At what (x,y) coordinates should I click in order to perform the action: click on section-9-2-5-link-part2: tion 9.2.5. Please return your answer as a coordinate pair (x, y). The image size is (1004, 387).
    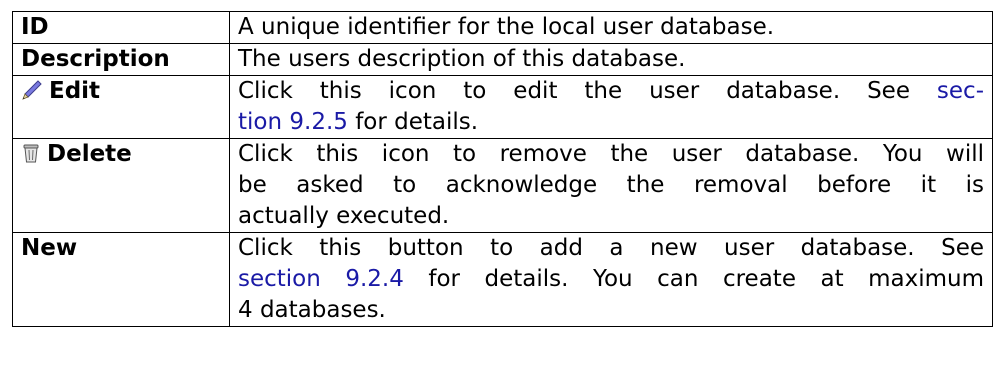
    Looking at the image, I should click on (293, 122).